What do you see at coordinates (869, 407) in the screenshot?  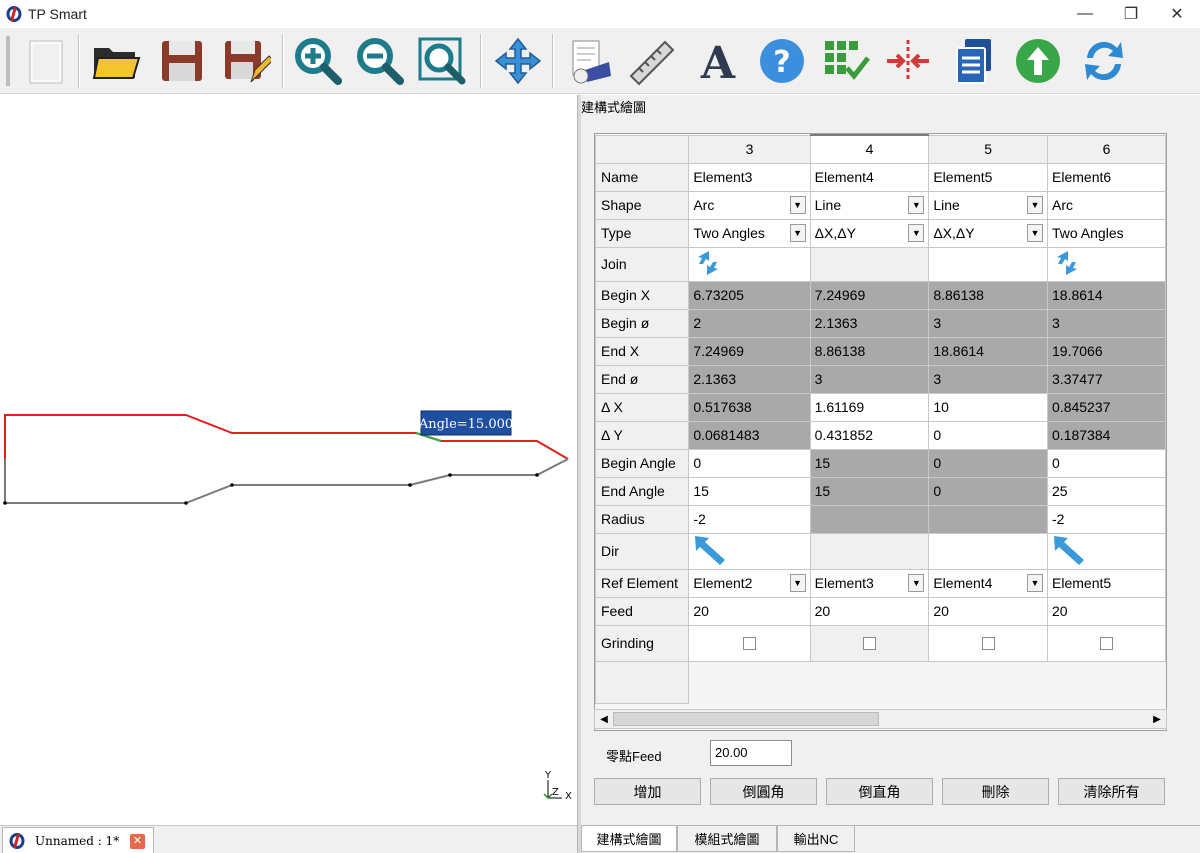 I see `delta-x-cell: 1.61169` at bounding box center [869, 407].